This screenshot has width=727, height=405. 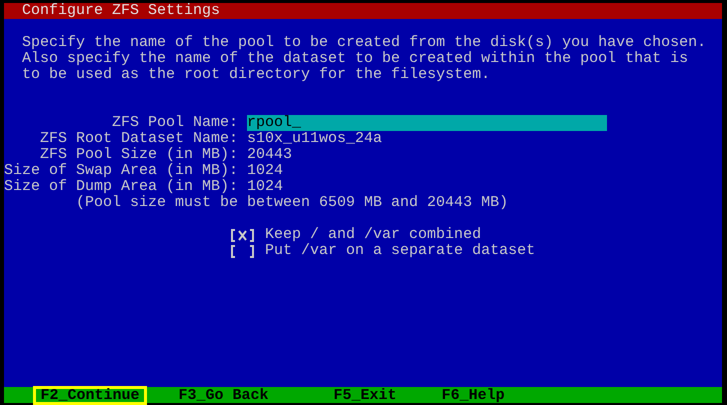 What do you see at coordinates (269, 155) in the screenshot?
I see `field-value: 20443` at bounding box center [269, 155].